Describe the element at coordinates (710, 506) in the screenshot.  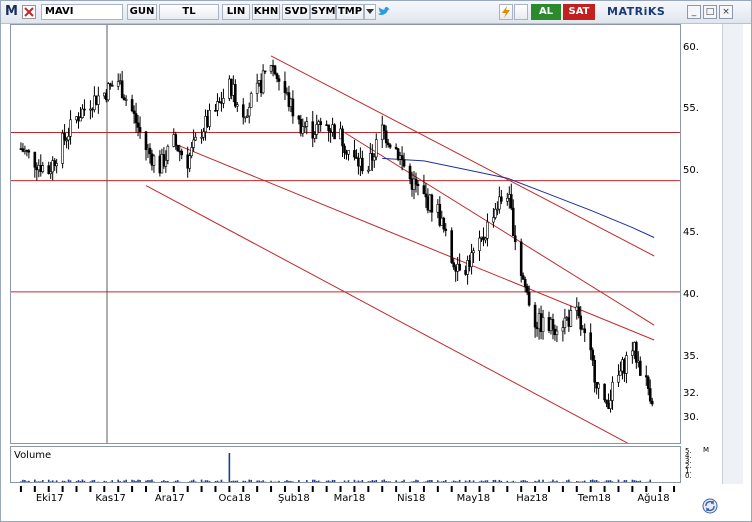
I see `refresh-icon` at that location.